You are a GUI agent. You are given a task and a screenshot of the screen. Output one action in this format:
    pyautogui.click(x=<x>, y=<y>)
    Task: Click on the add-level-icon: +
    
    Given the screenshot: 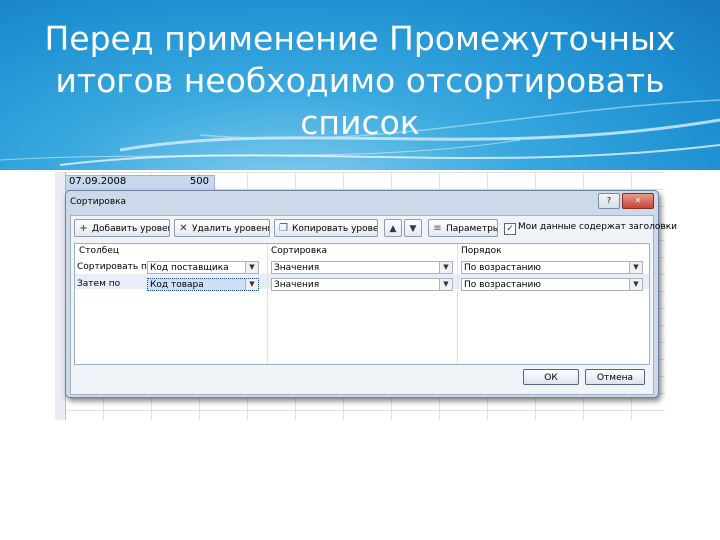 What is the action you would take?
    pyautogui.click(x=83, y=228)
    